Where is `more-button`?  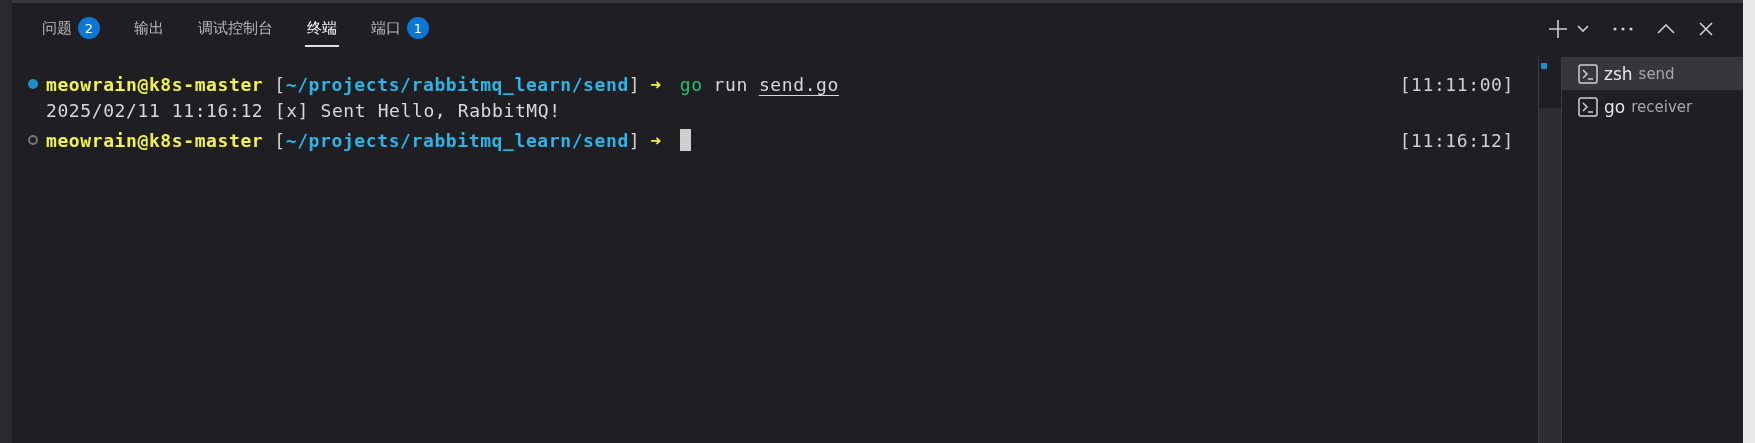 more-button is located at coordinates (1623, 29).